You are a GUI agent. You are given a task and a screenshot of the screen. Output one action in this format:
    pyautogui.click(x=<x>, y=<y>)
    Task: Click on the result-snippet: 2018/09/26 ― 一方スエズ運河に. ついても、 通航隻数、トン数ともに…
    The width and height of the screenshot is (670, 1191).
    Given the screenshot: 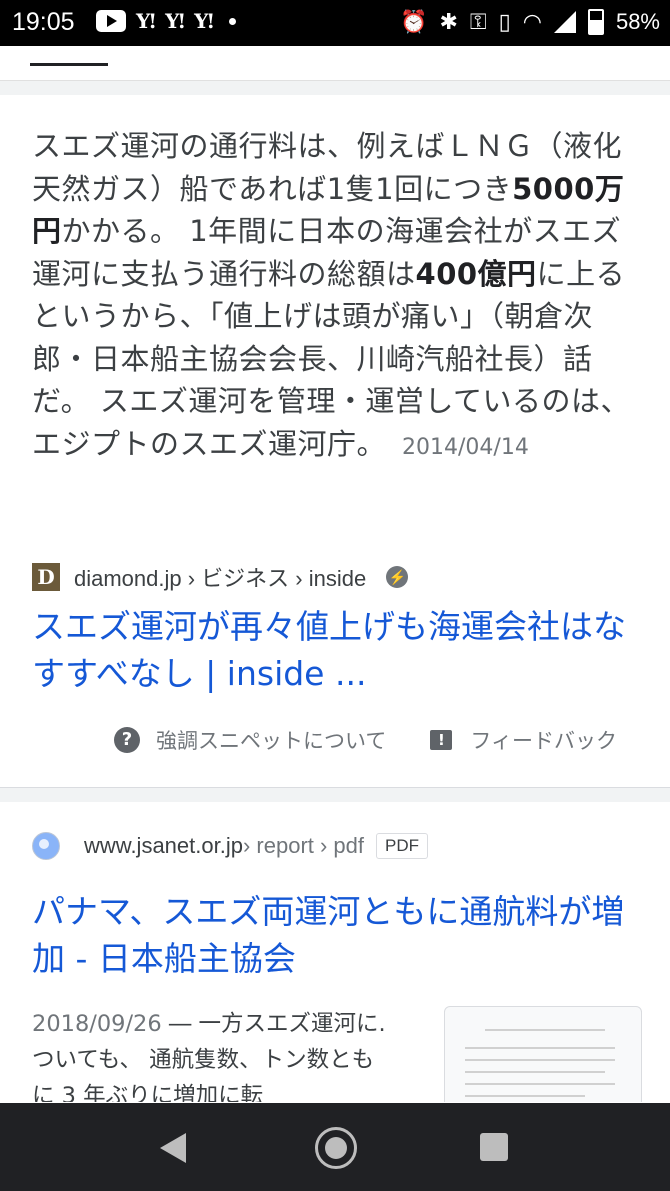 What is the action you would take?
    pyautogui.click(x=213, y=1054)
    